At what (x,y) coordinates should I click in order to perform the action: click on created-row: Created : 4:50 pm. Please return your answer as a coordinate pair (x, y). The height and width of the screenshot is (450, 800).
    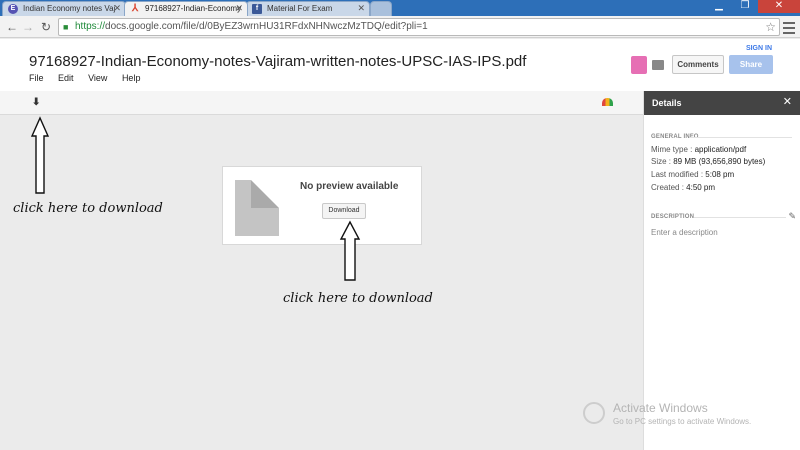
    Looking at the image, I should click on (683, 187).